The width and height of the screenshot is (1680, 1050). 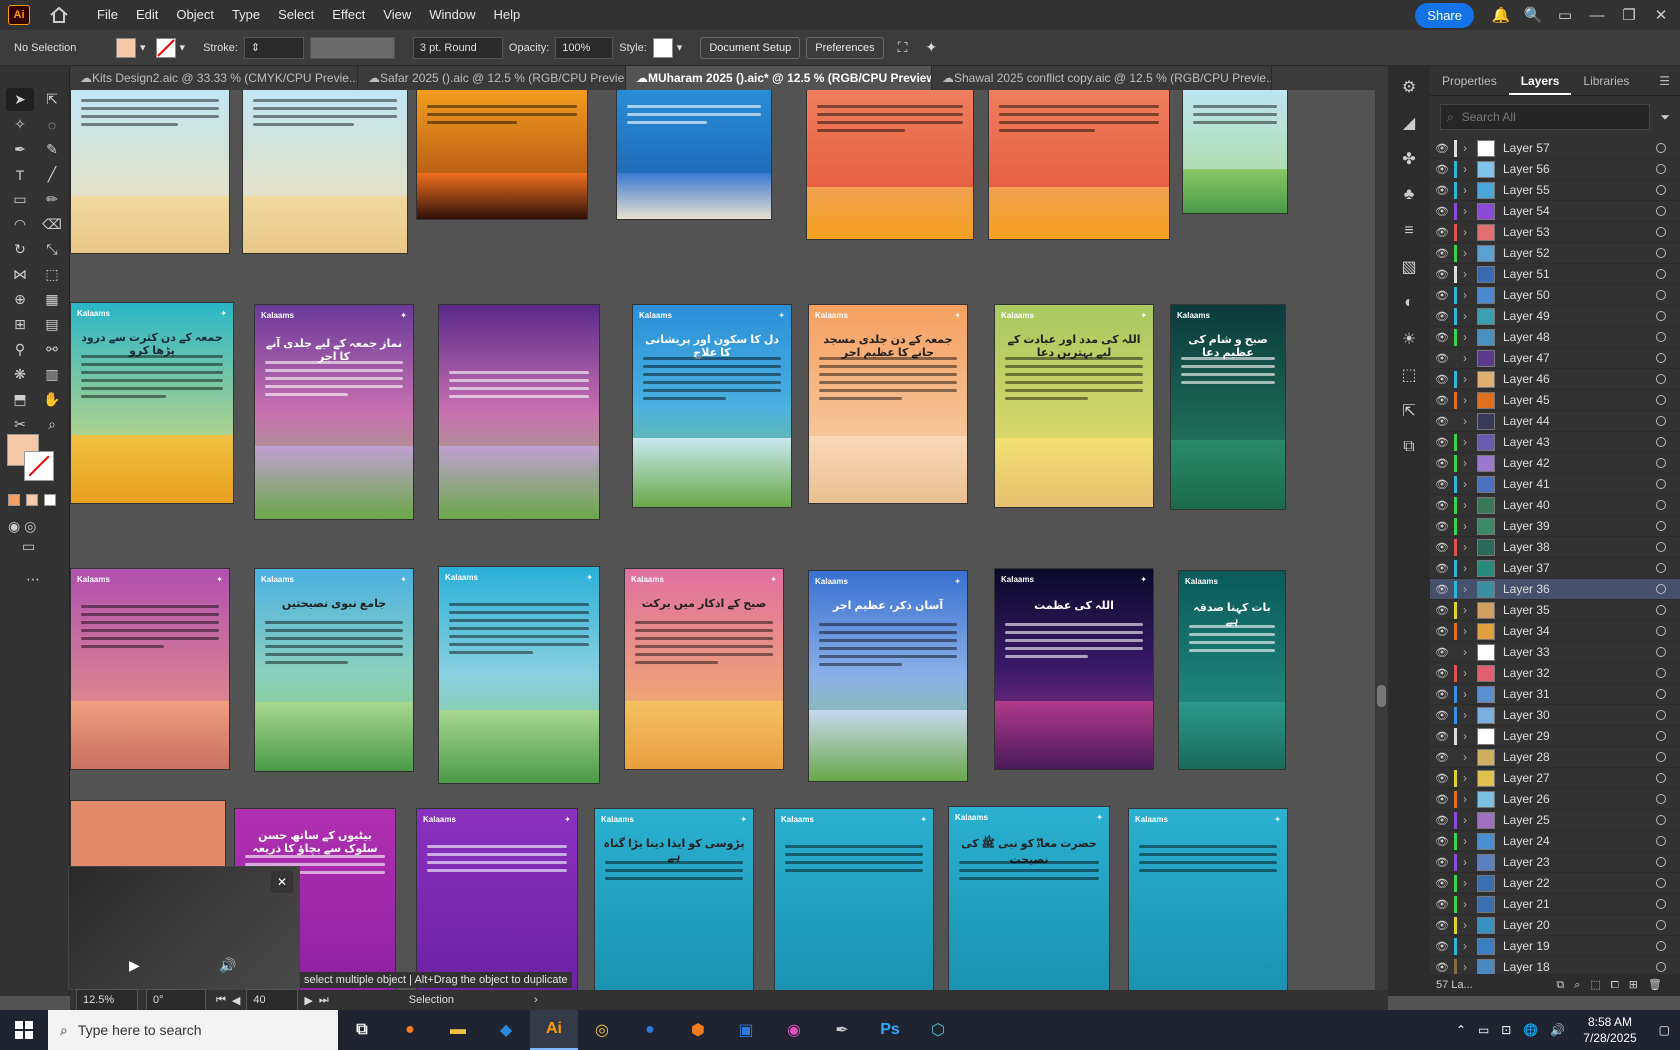 I want to click on rotate-tool-icon: ↻, so click(x=20, y=249).